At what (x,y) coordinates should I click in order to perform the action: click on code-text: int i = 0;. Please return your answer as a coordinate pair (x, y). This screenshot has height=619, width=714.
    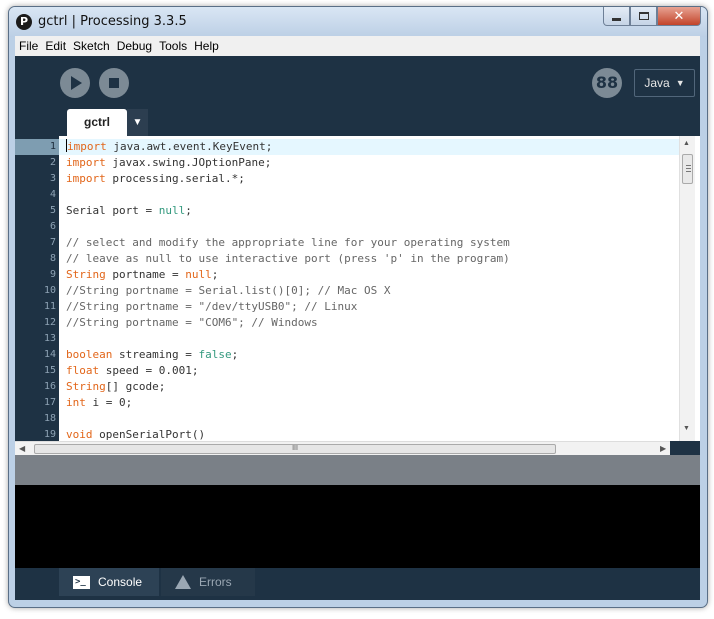
    Looking at the image, I should click on (94, 403).